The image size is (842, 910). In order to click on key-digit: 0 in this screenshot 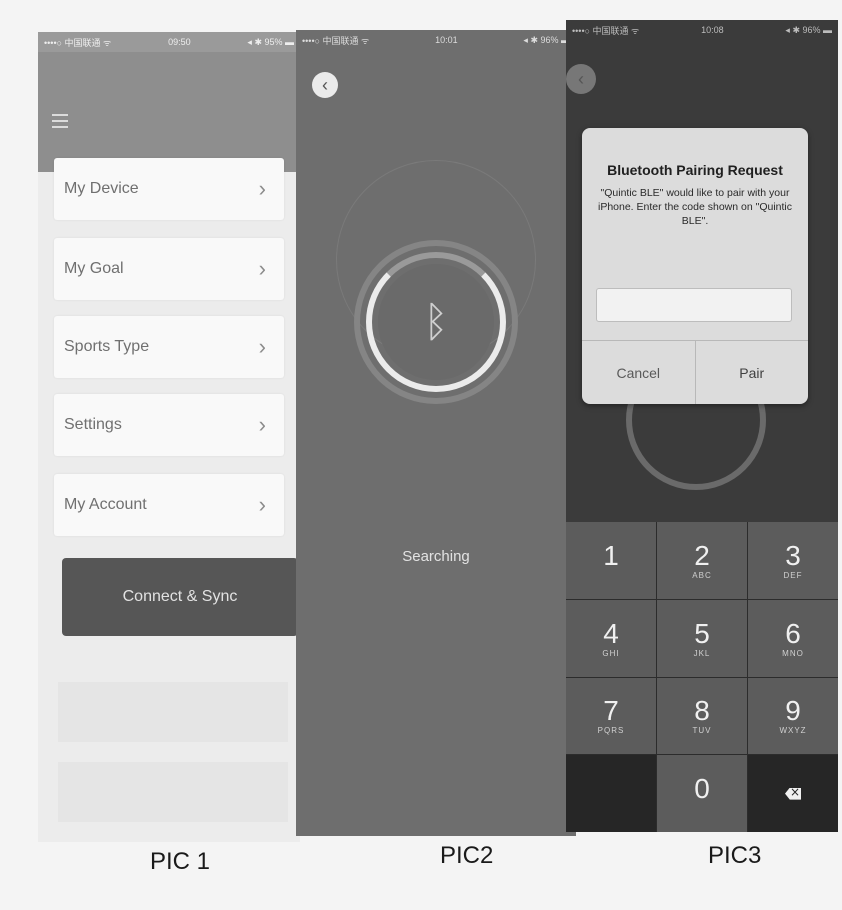, I will do `click(702, 789)`.